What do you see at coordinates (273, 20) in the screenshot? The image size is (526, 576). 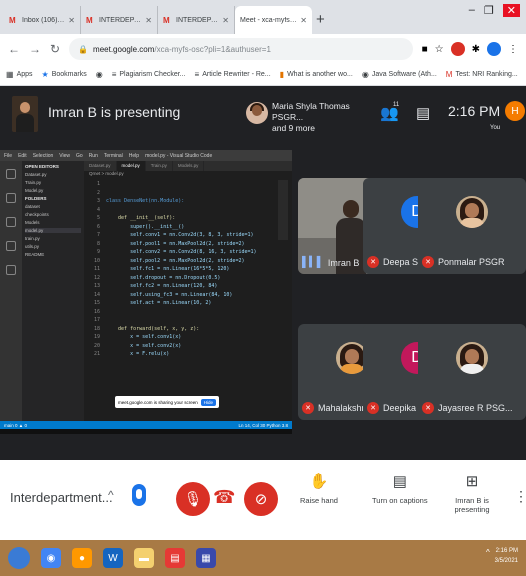 I see `browser-tab-active: ▶ Meet - xca-myfs-osc ✕` at bounding box center [273, 20].